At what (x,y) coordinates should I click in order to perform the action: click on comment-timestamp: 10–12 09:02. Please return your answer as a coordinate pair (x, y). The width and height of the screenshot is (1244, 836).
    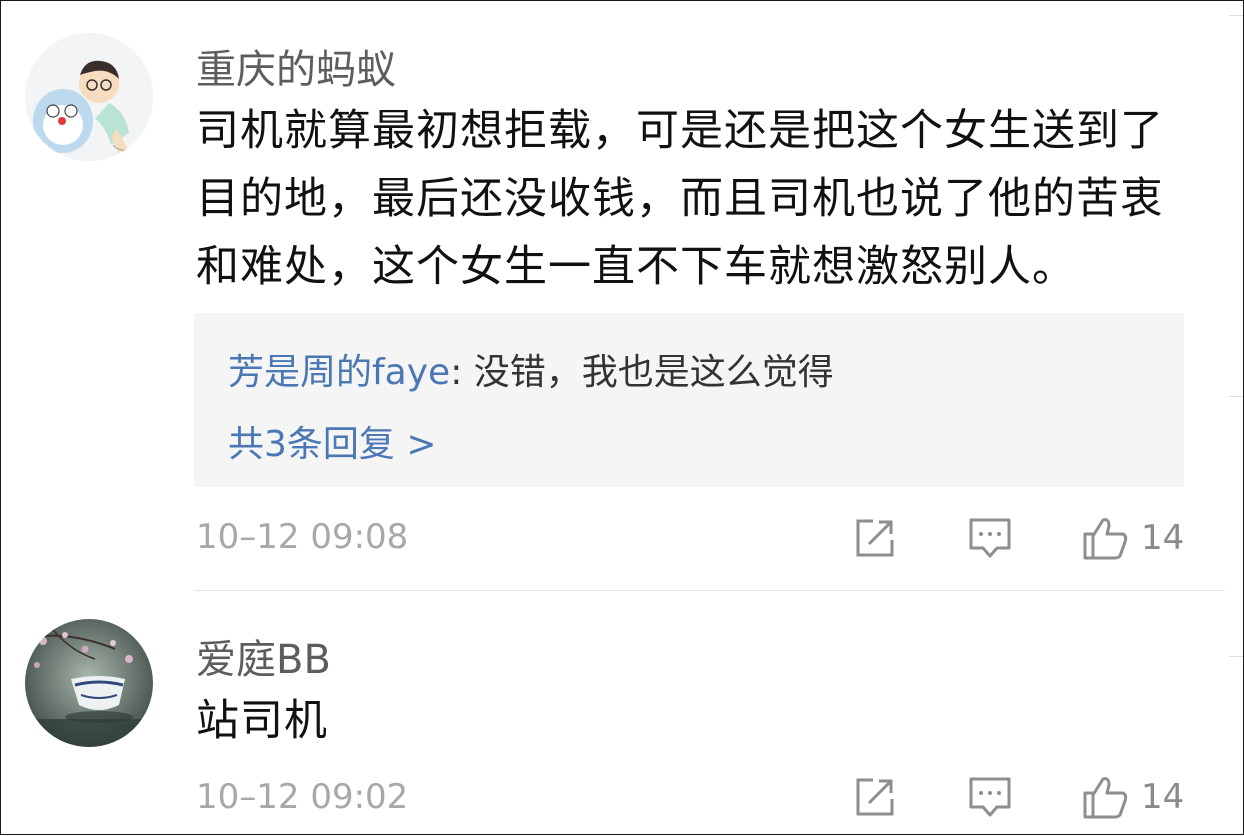
    Looking at the image, I should click on (302, 797).